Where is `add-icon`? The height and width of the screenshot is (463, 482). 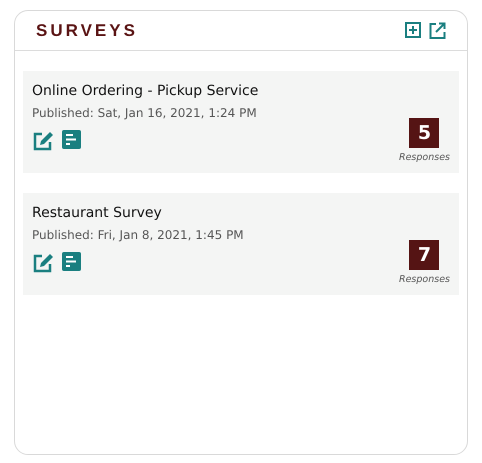 add-icon is located at coordinates (413, 30).